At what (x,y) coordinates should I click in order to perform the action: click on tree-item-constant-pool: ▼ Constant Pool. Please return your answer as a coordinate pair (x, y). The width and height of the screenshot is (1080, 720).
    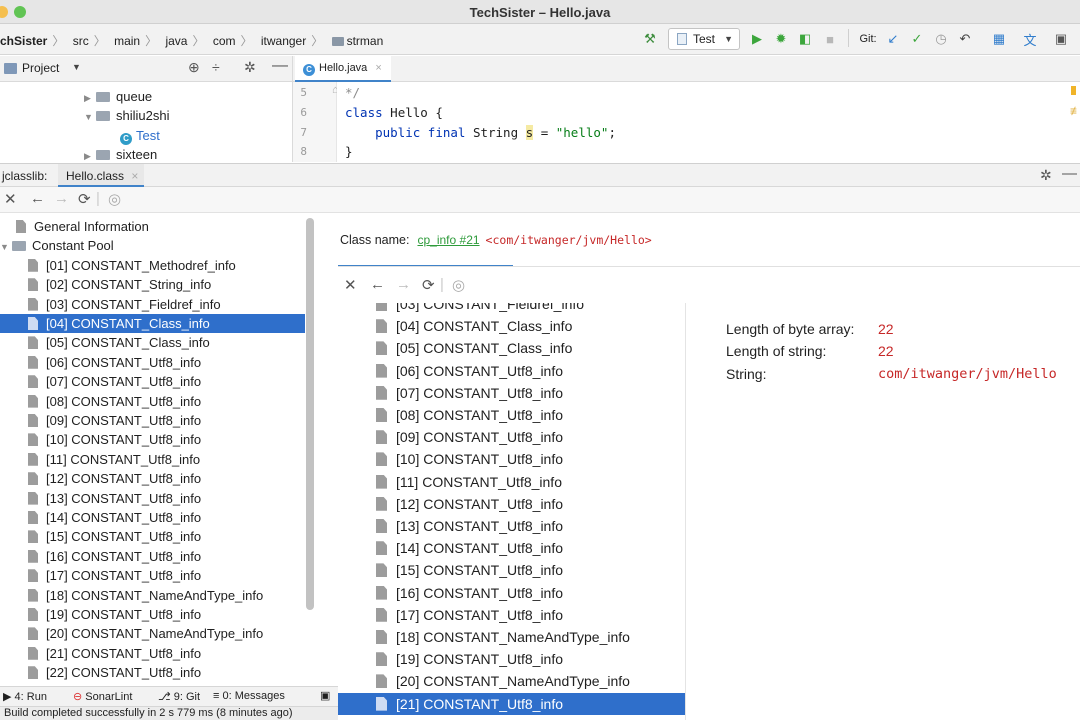
    Looking at the image, I should click on (152, 245).